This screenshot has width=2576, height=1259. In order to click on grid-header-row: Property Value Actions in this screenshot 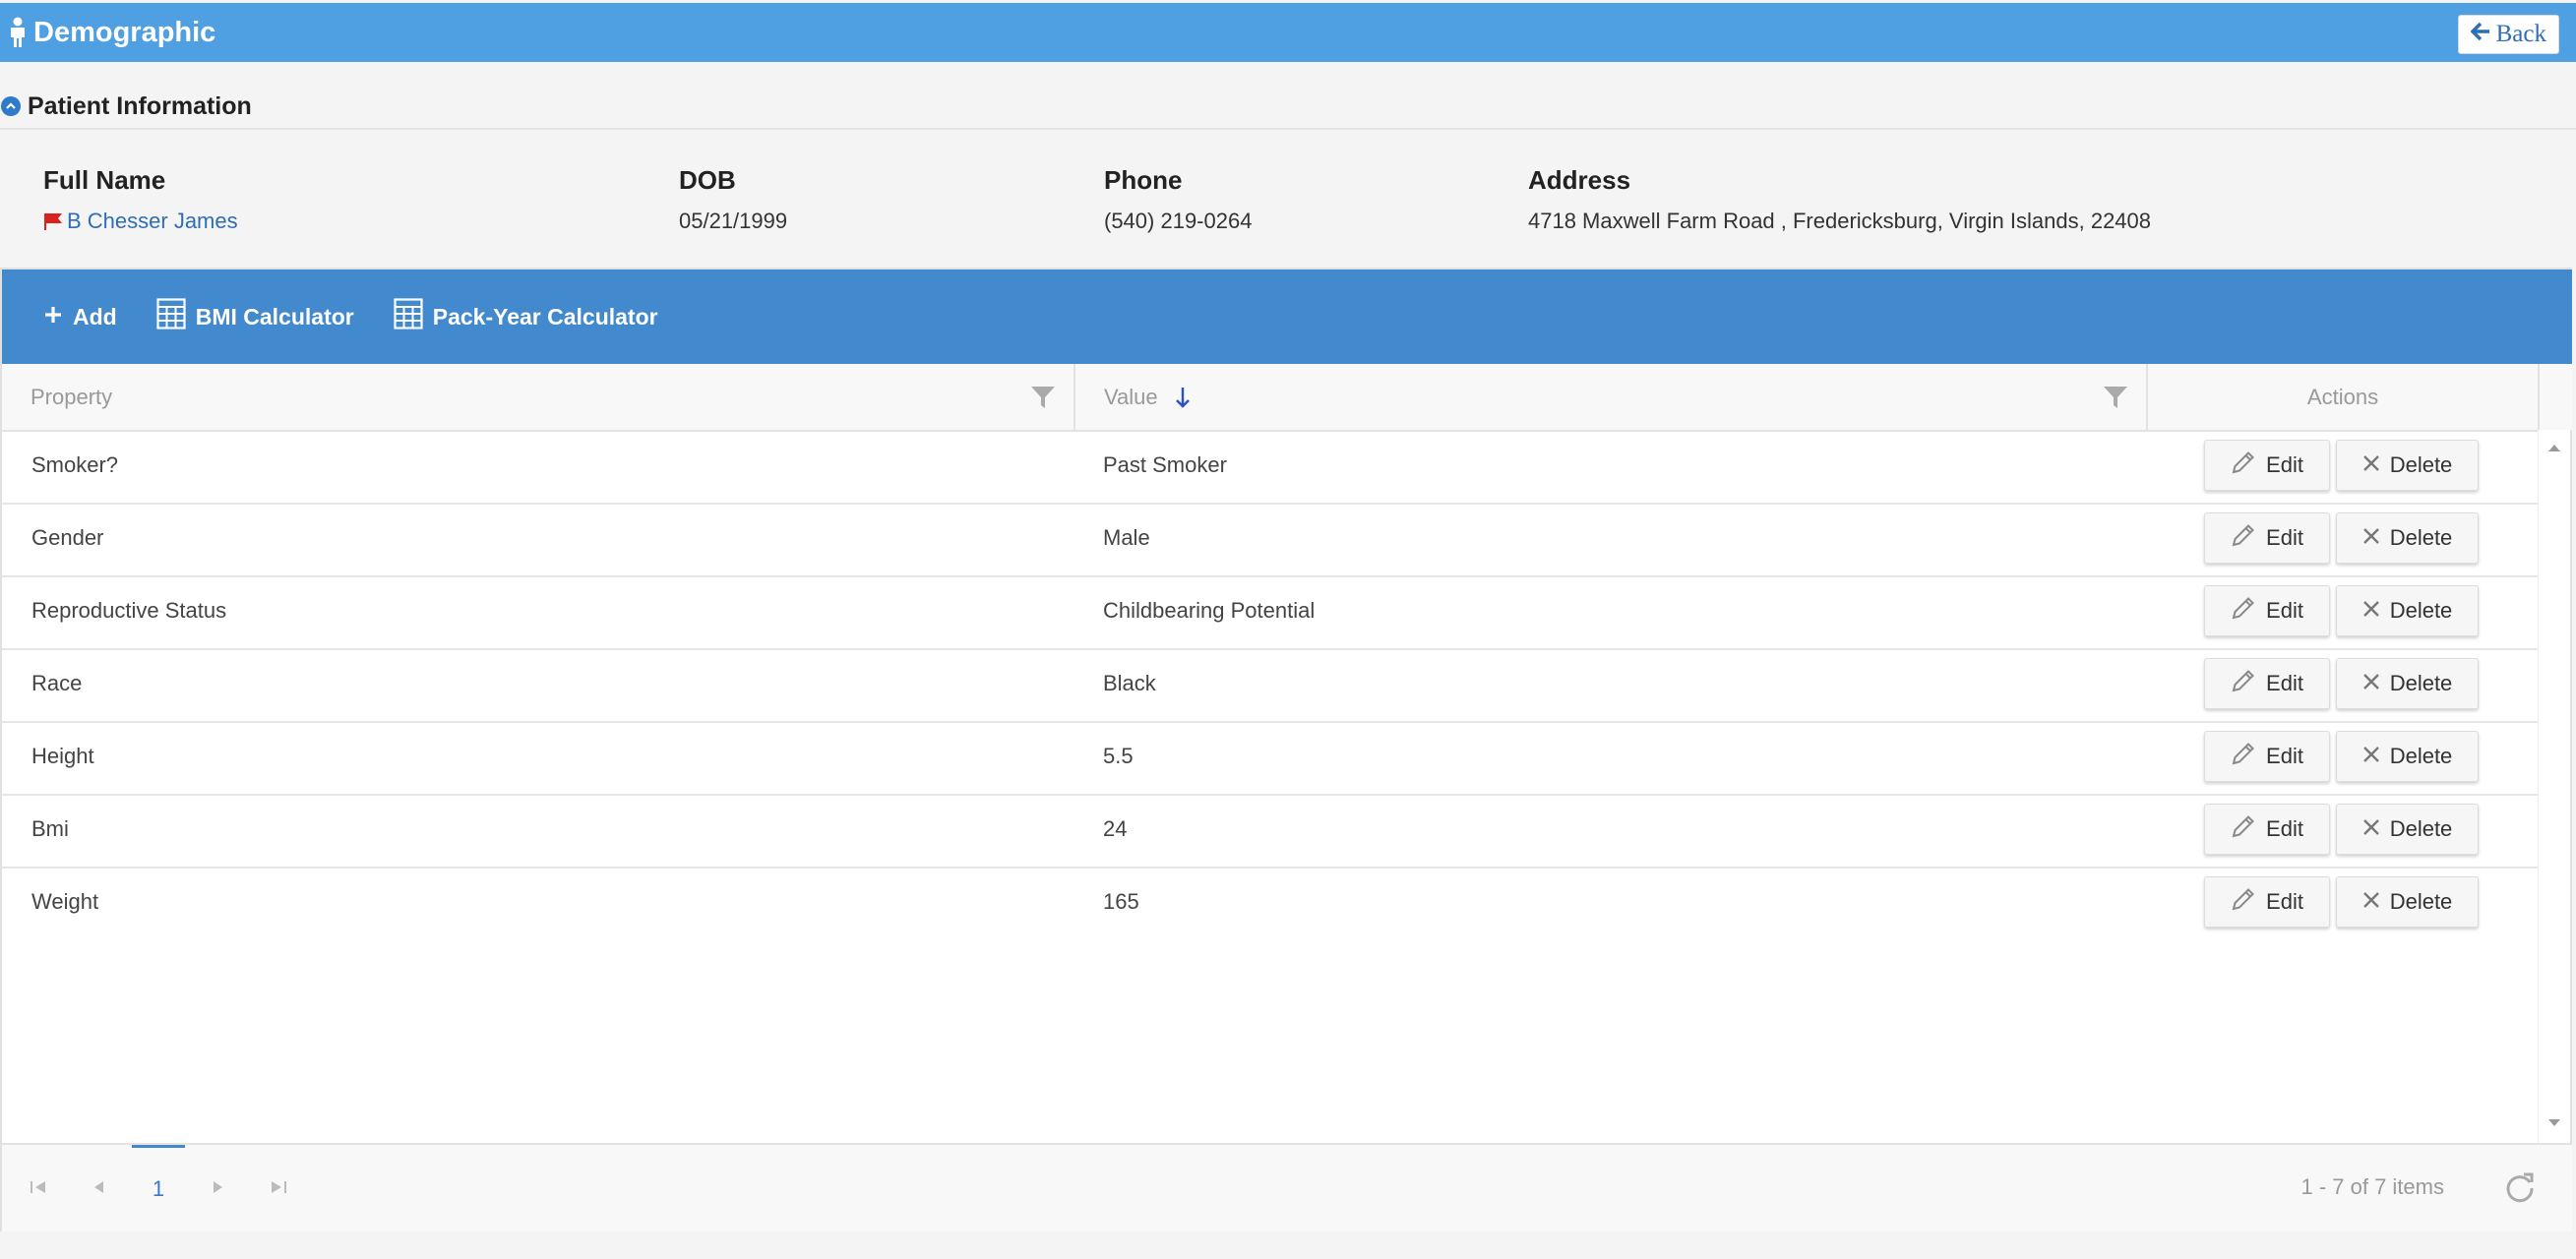, I will do `click(1287, 398)`.